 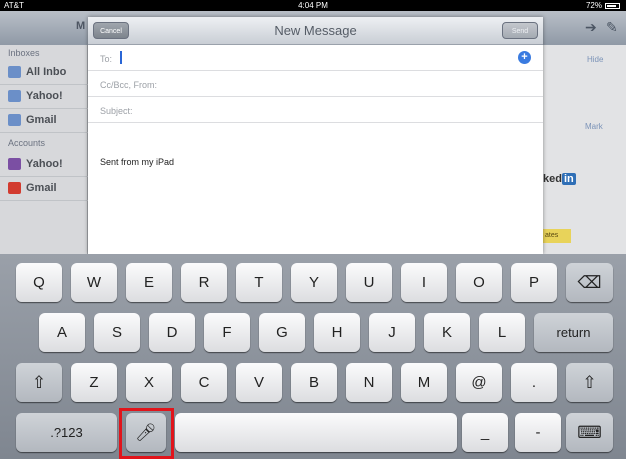 I want to click on linkedin-box: in, so click(x=568, y=179).